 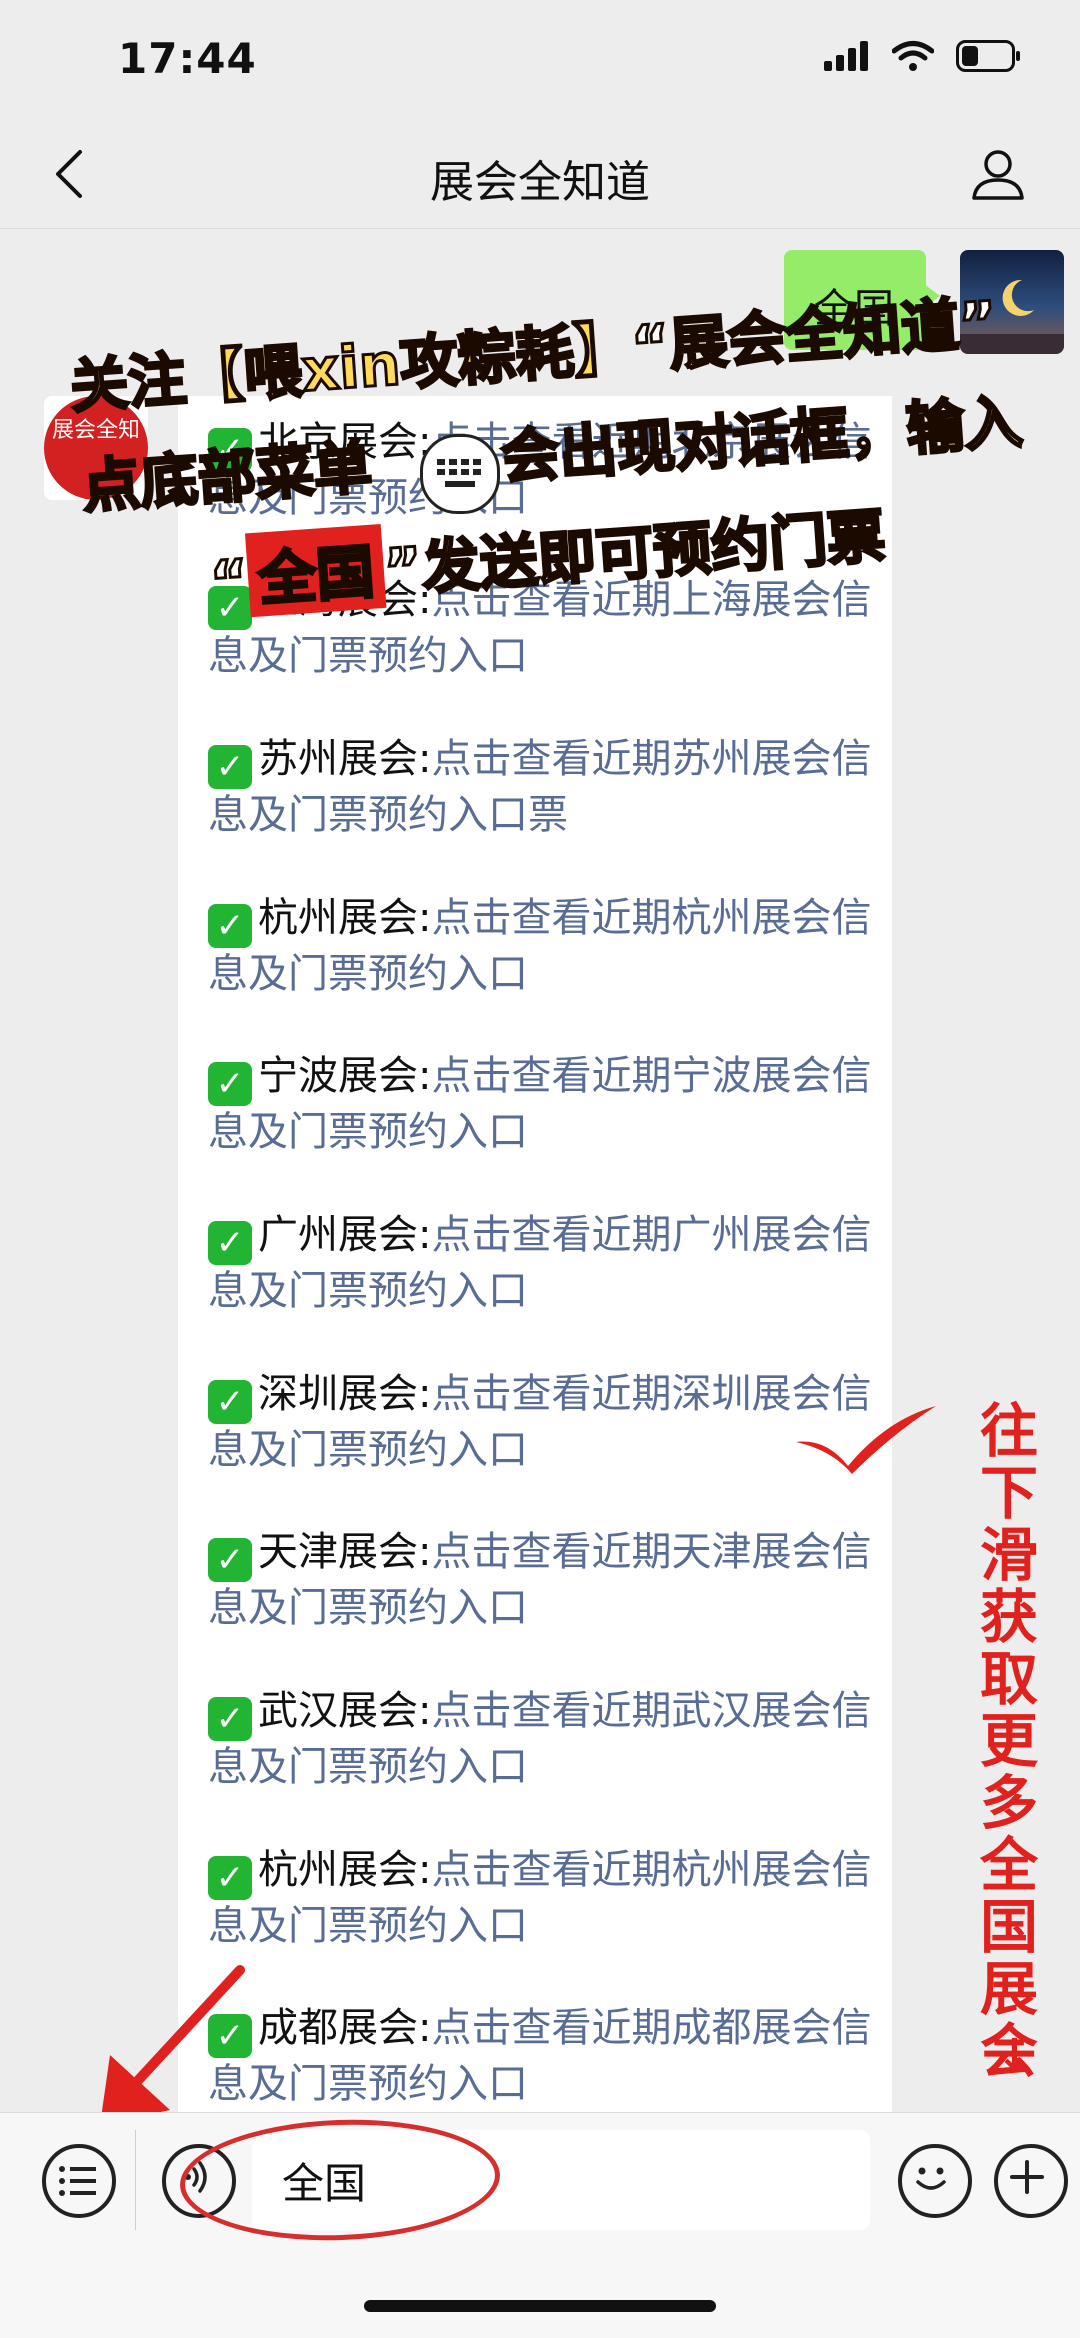 I want to click on home-indicator, so click(x=540, y=2306).